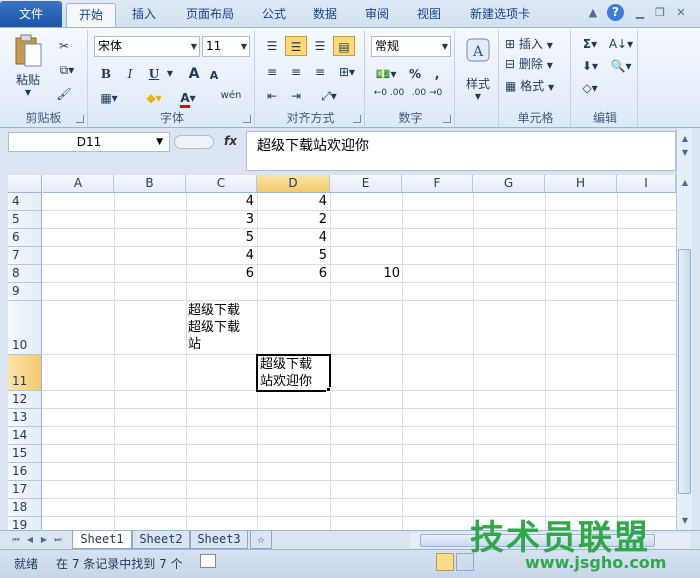  I want to click on formula-divider-handle, so click(194, 142).